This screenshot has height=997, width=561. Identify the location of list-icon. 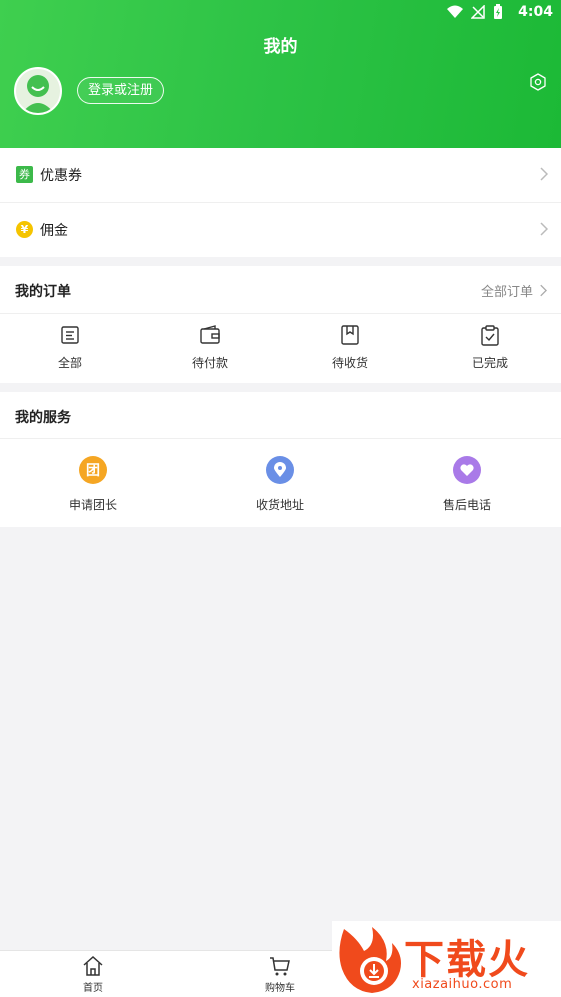
(70, 335).